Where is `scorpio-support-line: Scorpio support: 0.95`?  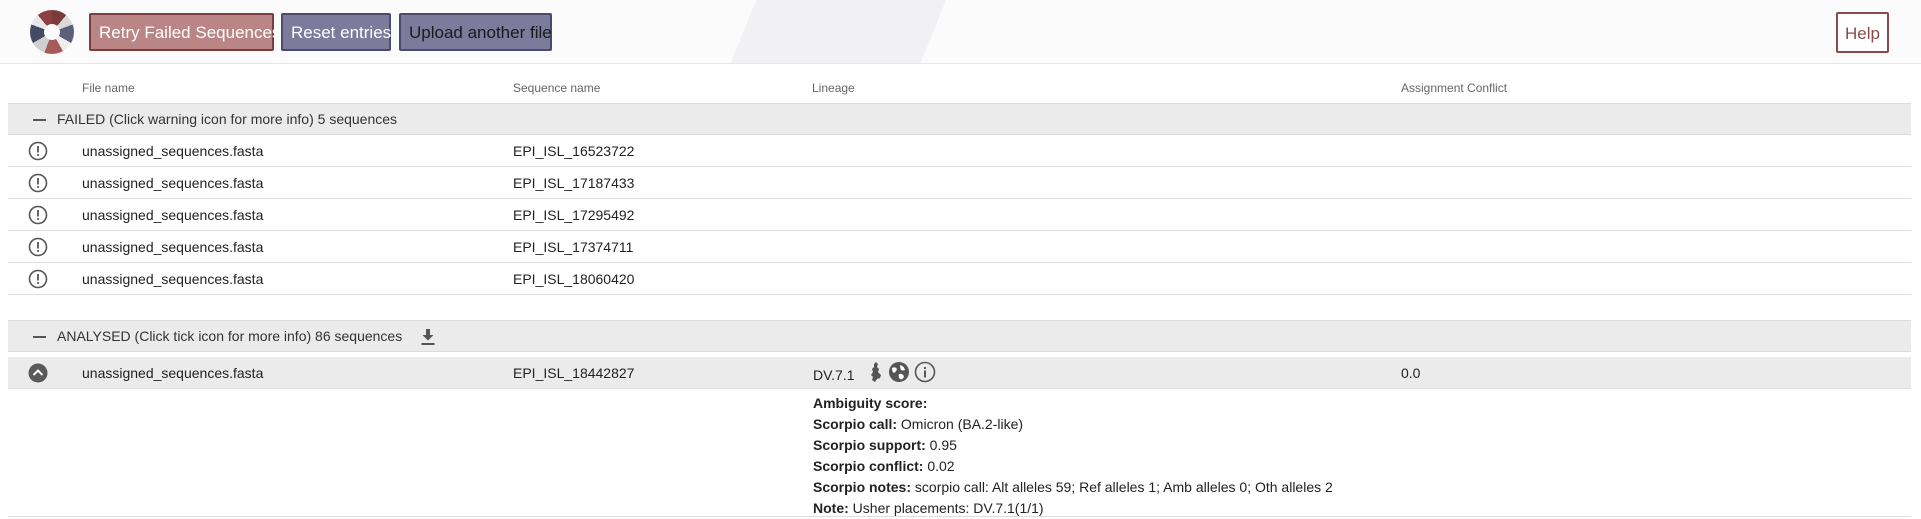
scorpio-support-line: Scorpio support: 0.95 is located at coordinates (1073, 445).